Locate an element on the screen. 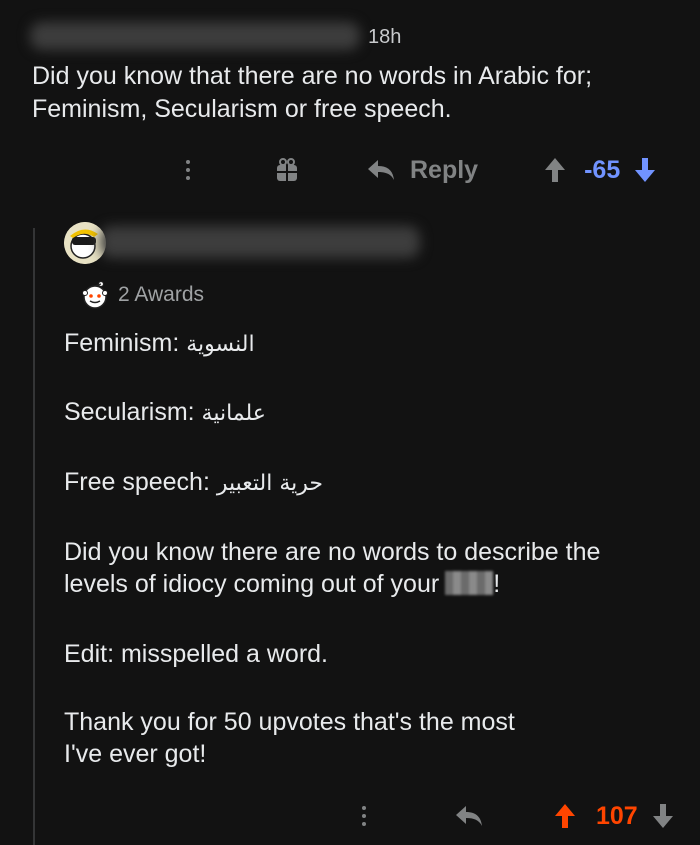 This screenshot has width=700, height=845. idiocy-end: ! is located at coordinates (497, 584).